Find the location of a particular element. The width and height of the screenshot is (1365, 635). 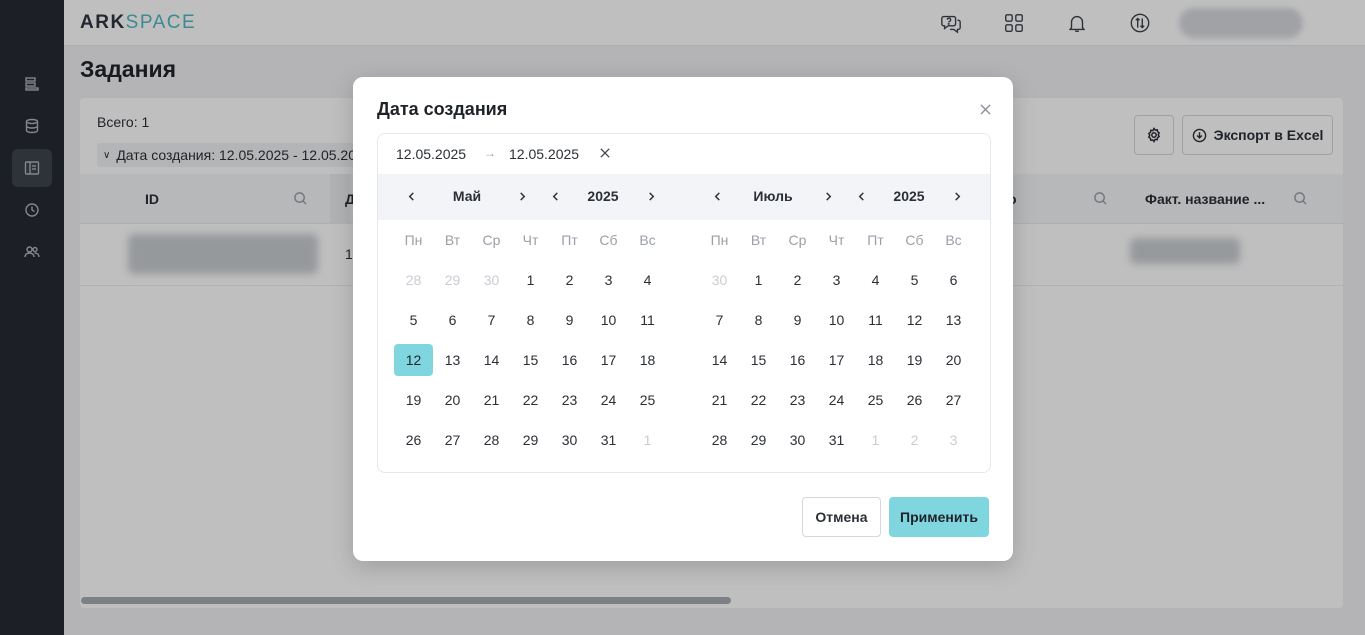

calendar-day-label: 12 is located at coordinates (914, 320).